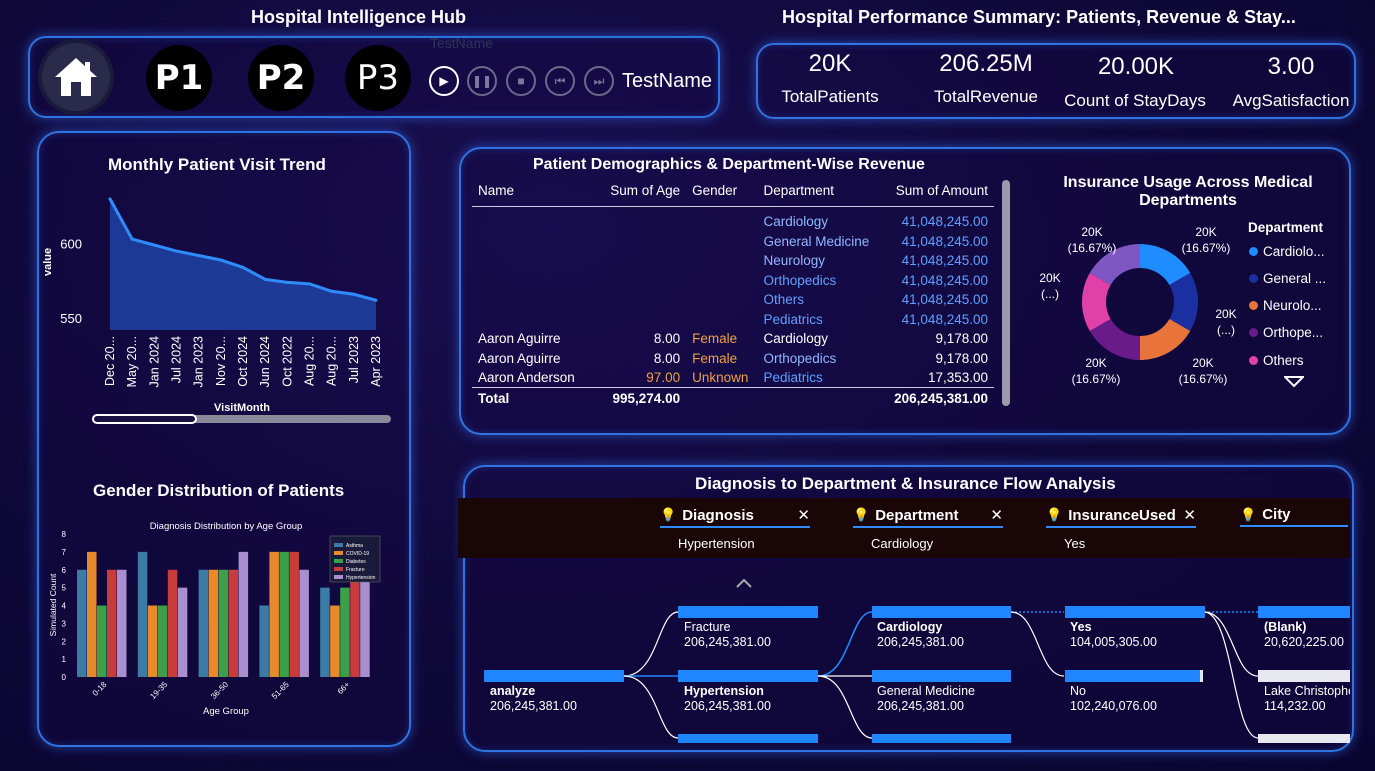  Describe the element at coordinates (1121, 528) in the screenshot. I see `filter-insurance: 💡 InsuranceUsed ✕ Yes` at that location.